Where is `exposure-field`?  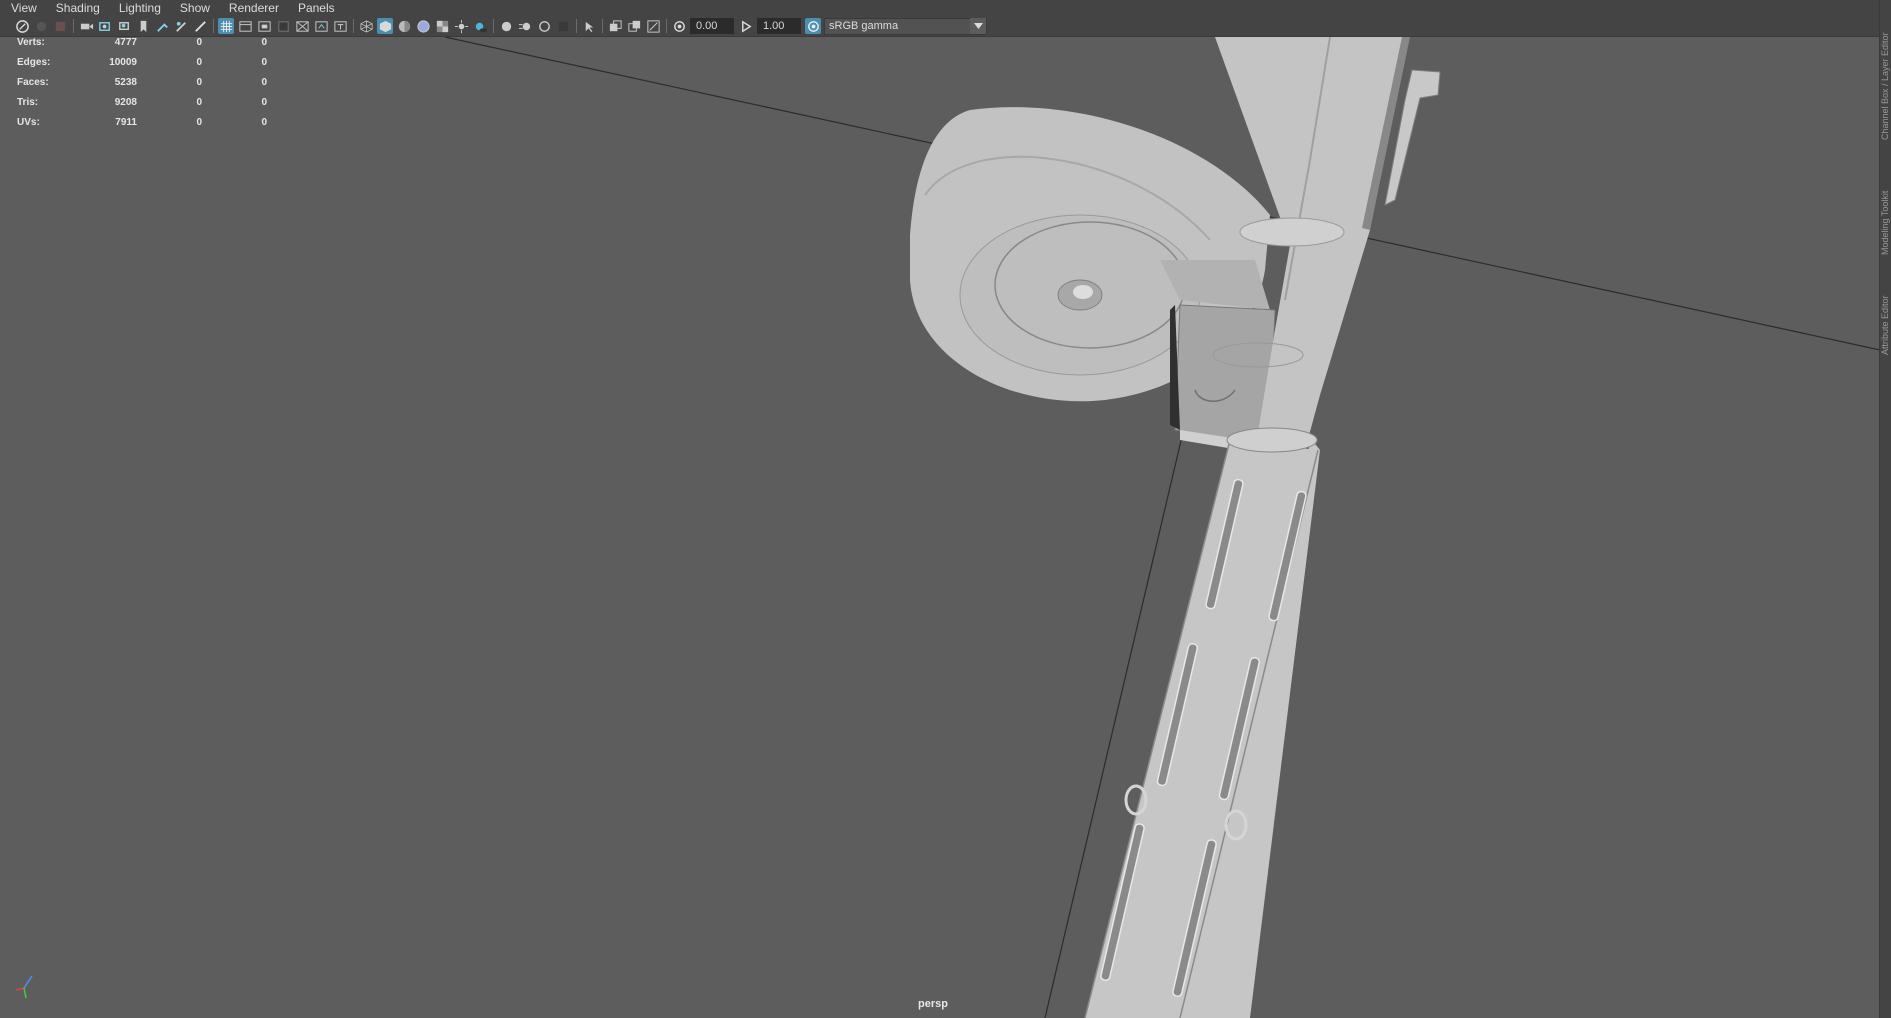
exposure-field is located at coordinates (712, 26).